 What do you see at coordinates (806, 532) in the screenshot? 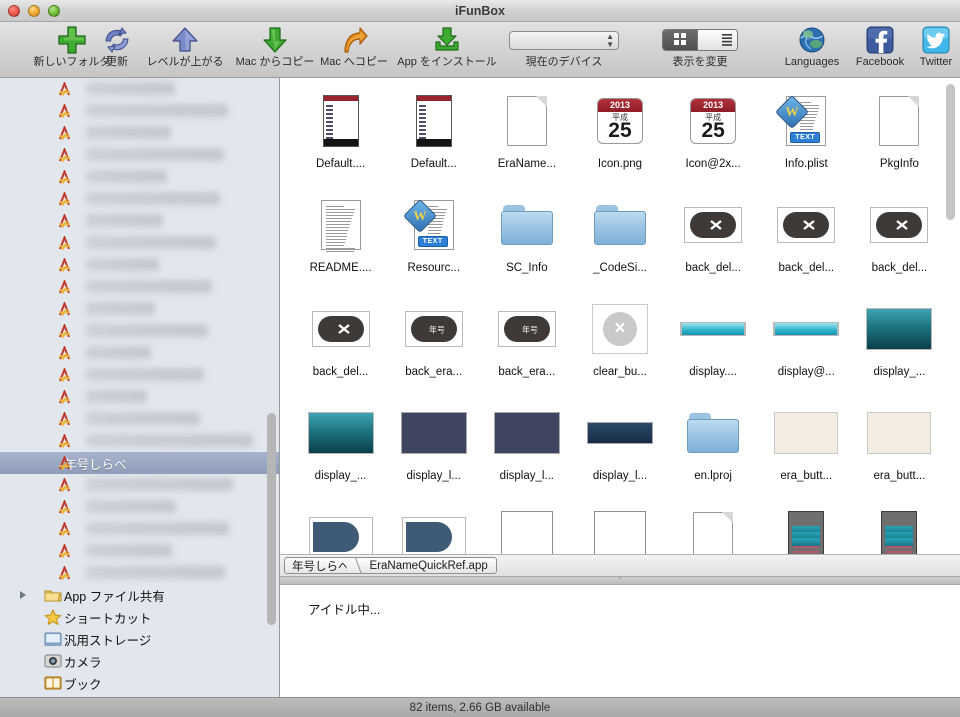
I see `screenshot-image` at bounding box center [806, 532].